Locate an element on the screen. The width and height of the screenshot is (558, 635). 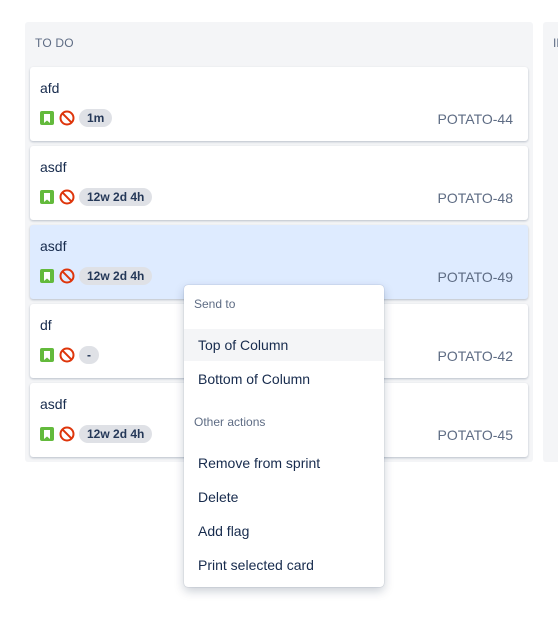
issue-key: POTATO-48 is located at coordinates (475, 198).